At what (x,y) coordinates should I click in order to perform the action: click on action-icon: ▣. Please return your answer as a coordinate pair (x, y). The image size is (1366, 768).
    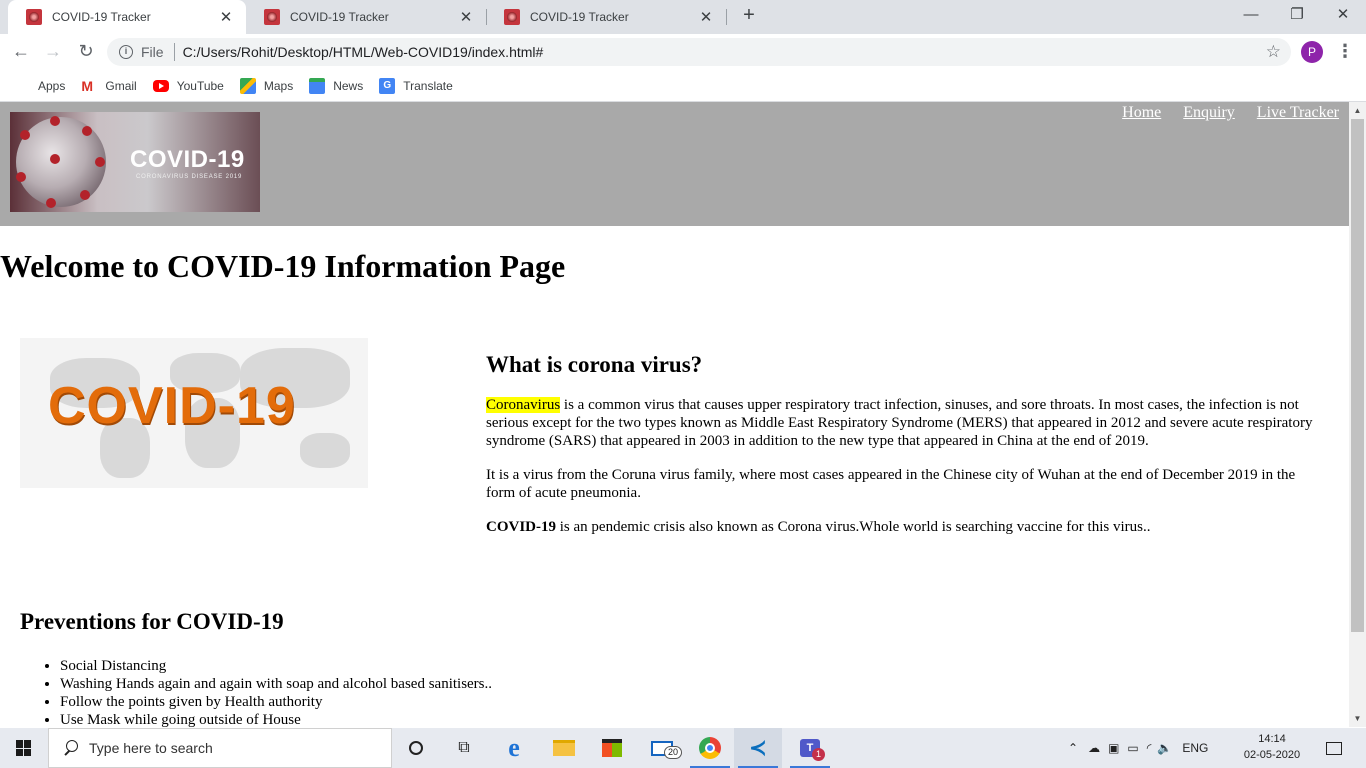
    Looking at the image, I should click on (1113, 748).